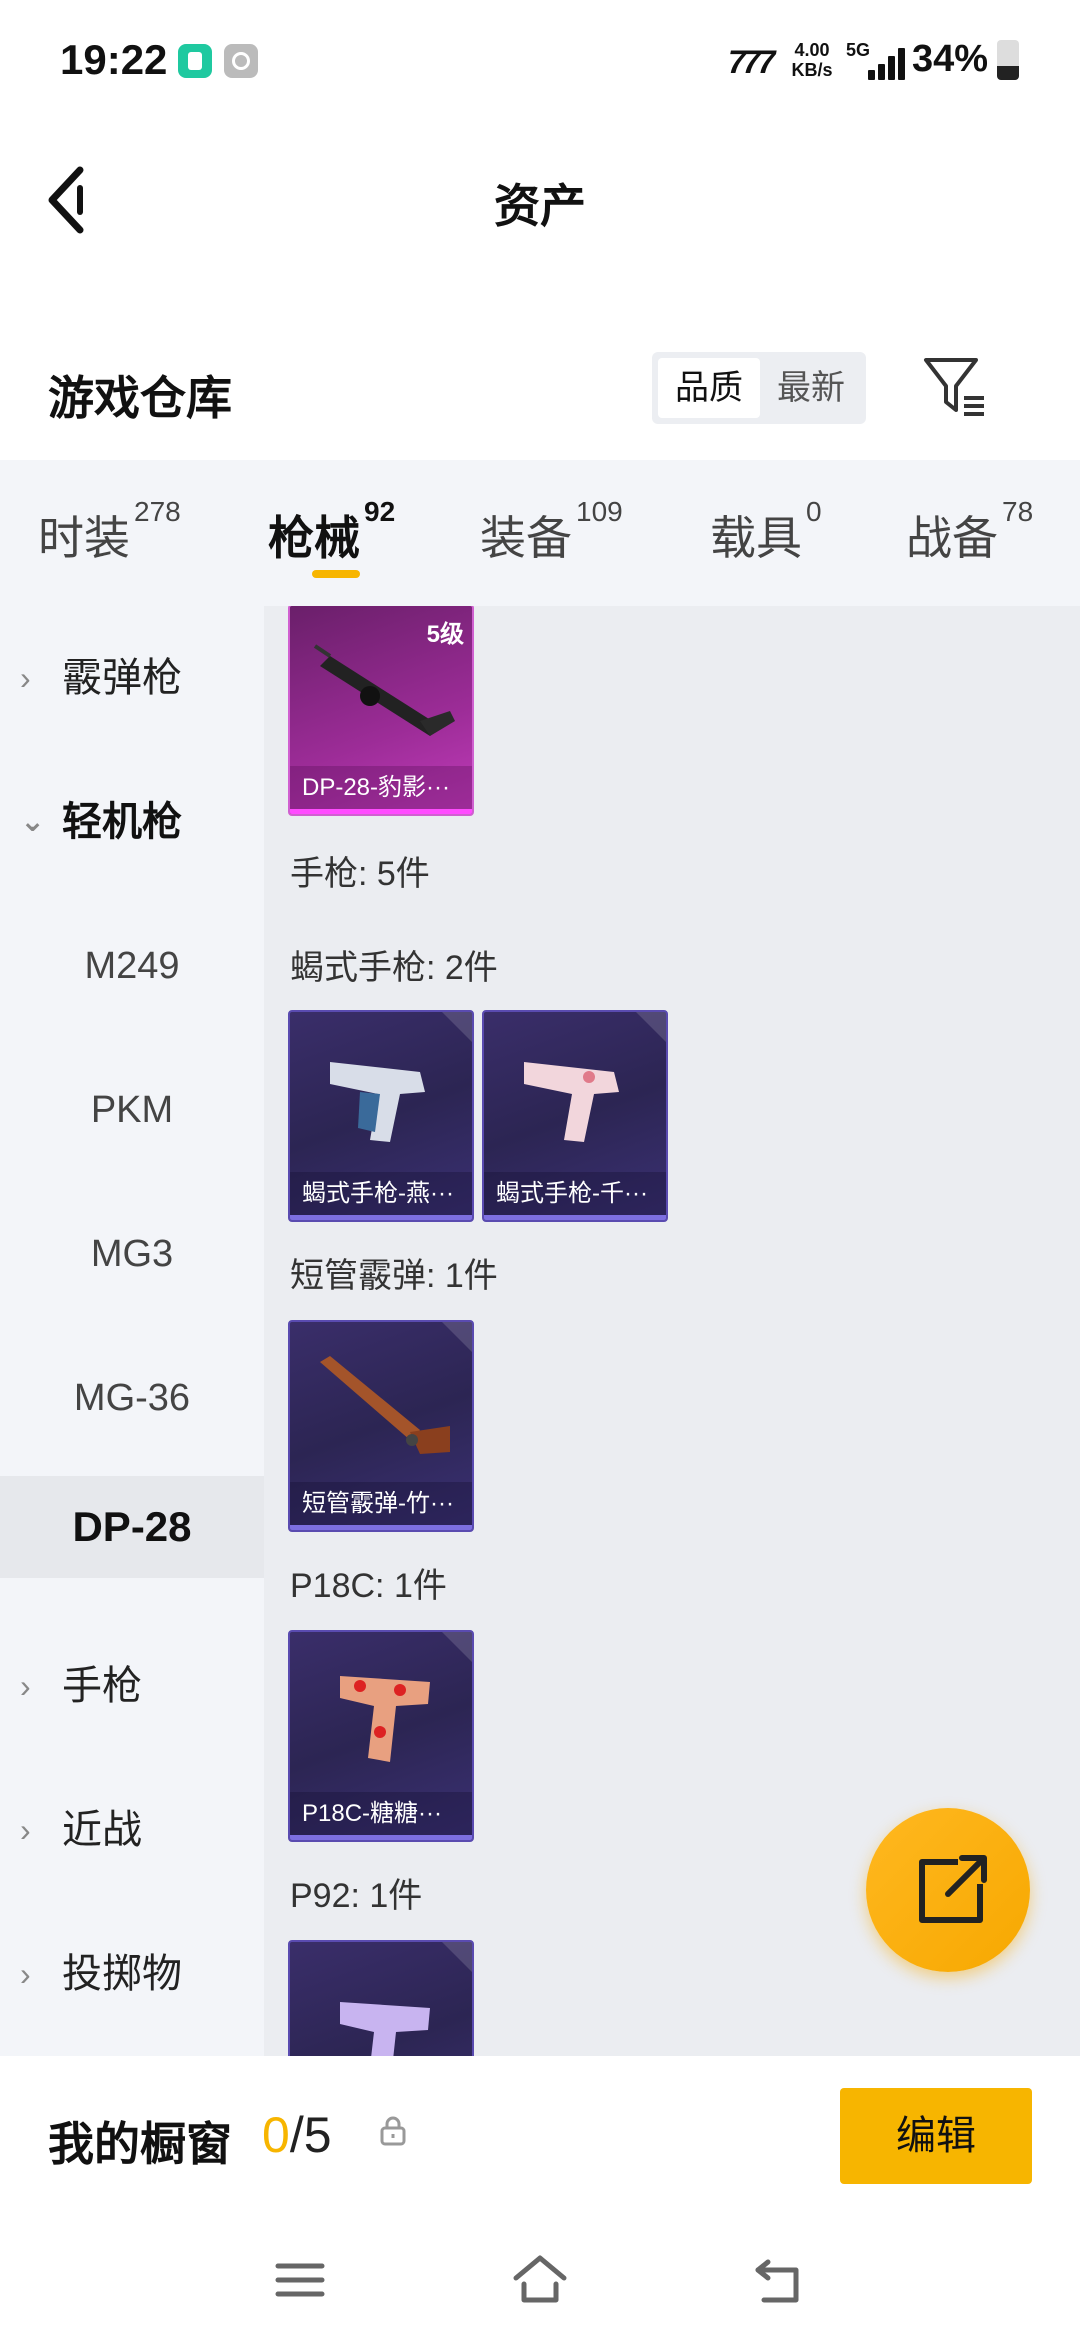 This screenshot has height=2344, width=1080. What do you see at coordinates (394, 968) in the screenshot?
I see `group-title-skorpion: 蝎式手枪: 2件` at bounding box center [394, 968].